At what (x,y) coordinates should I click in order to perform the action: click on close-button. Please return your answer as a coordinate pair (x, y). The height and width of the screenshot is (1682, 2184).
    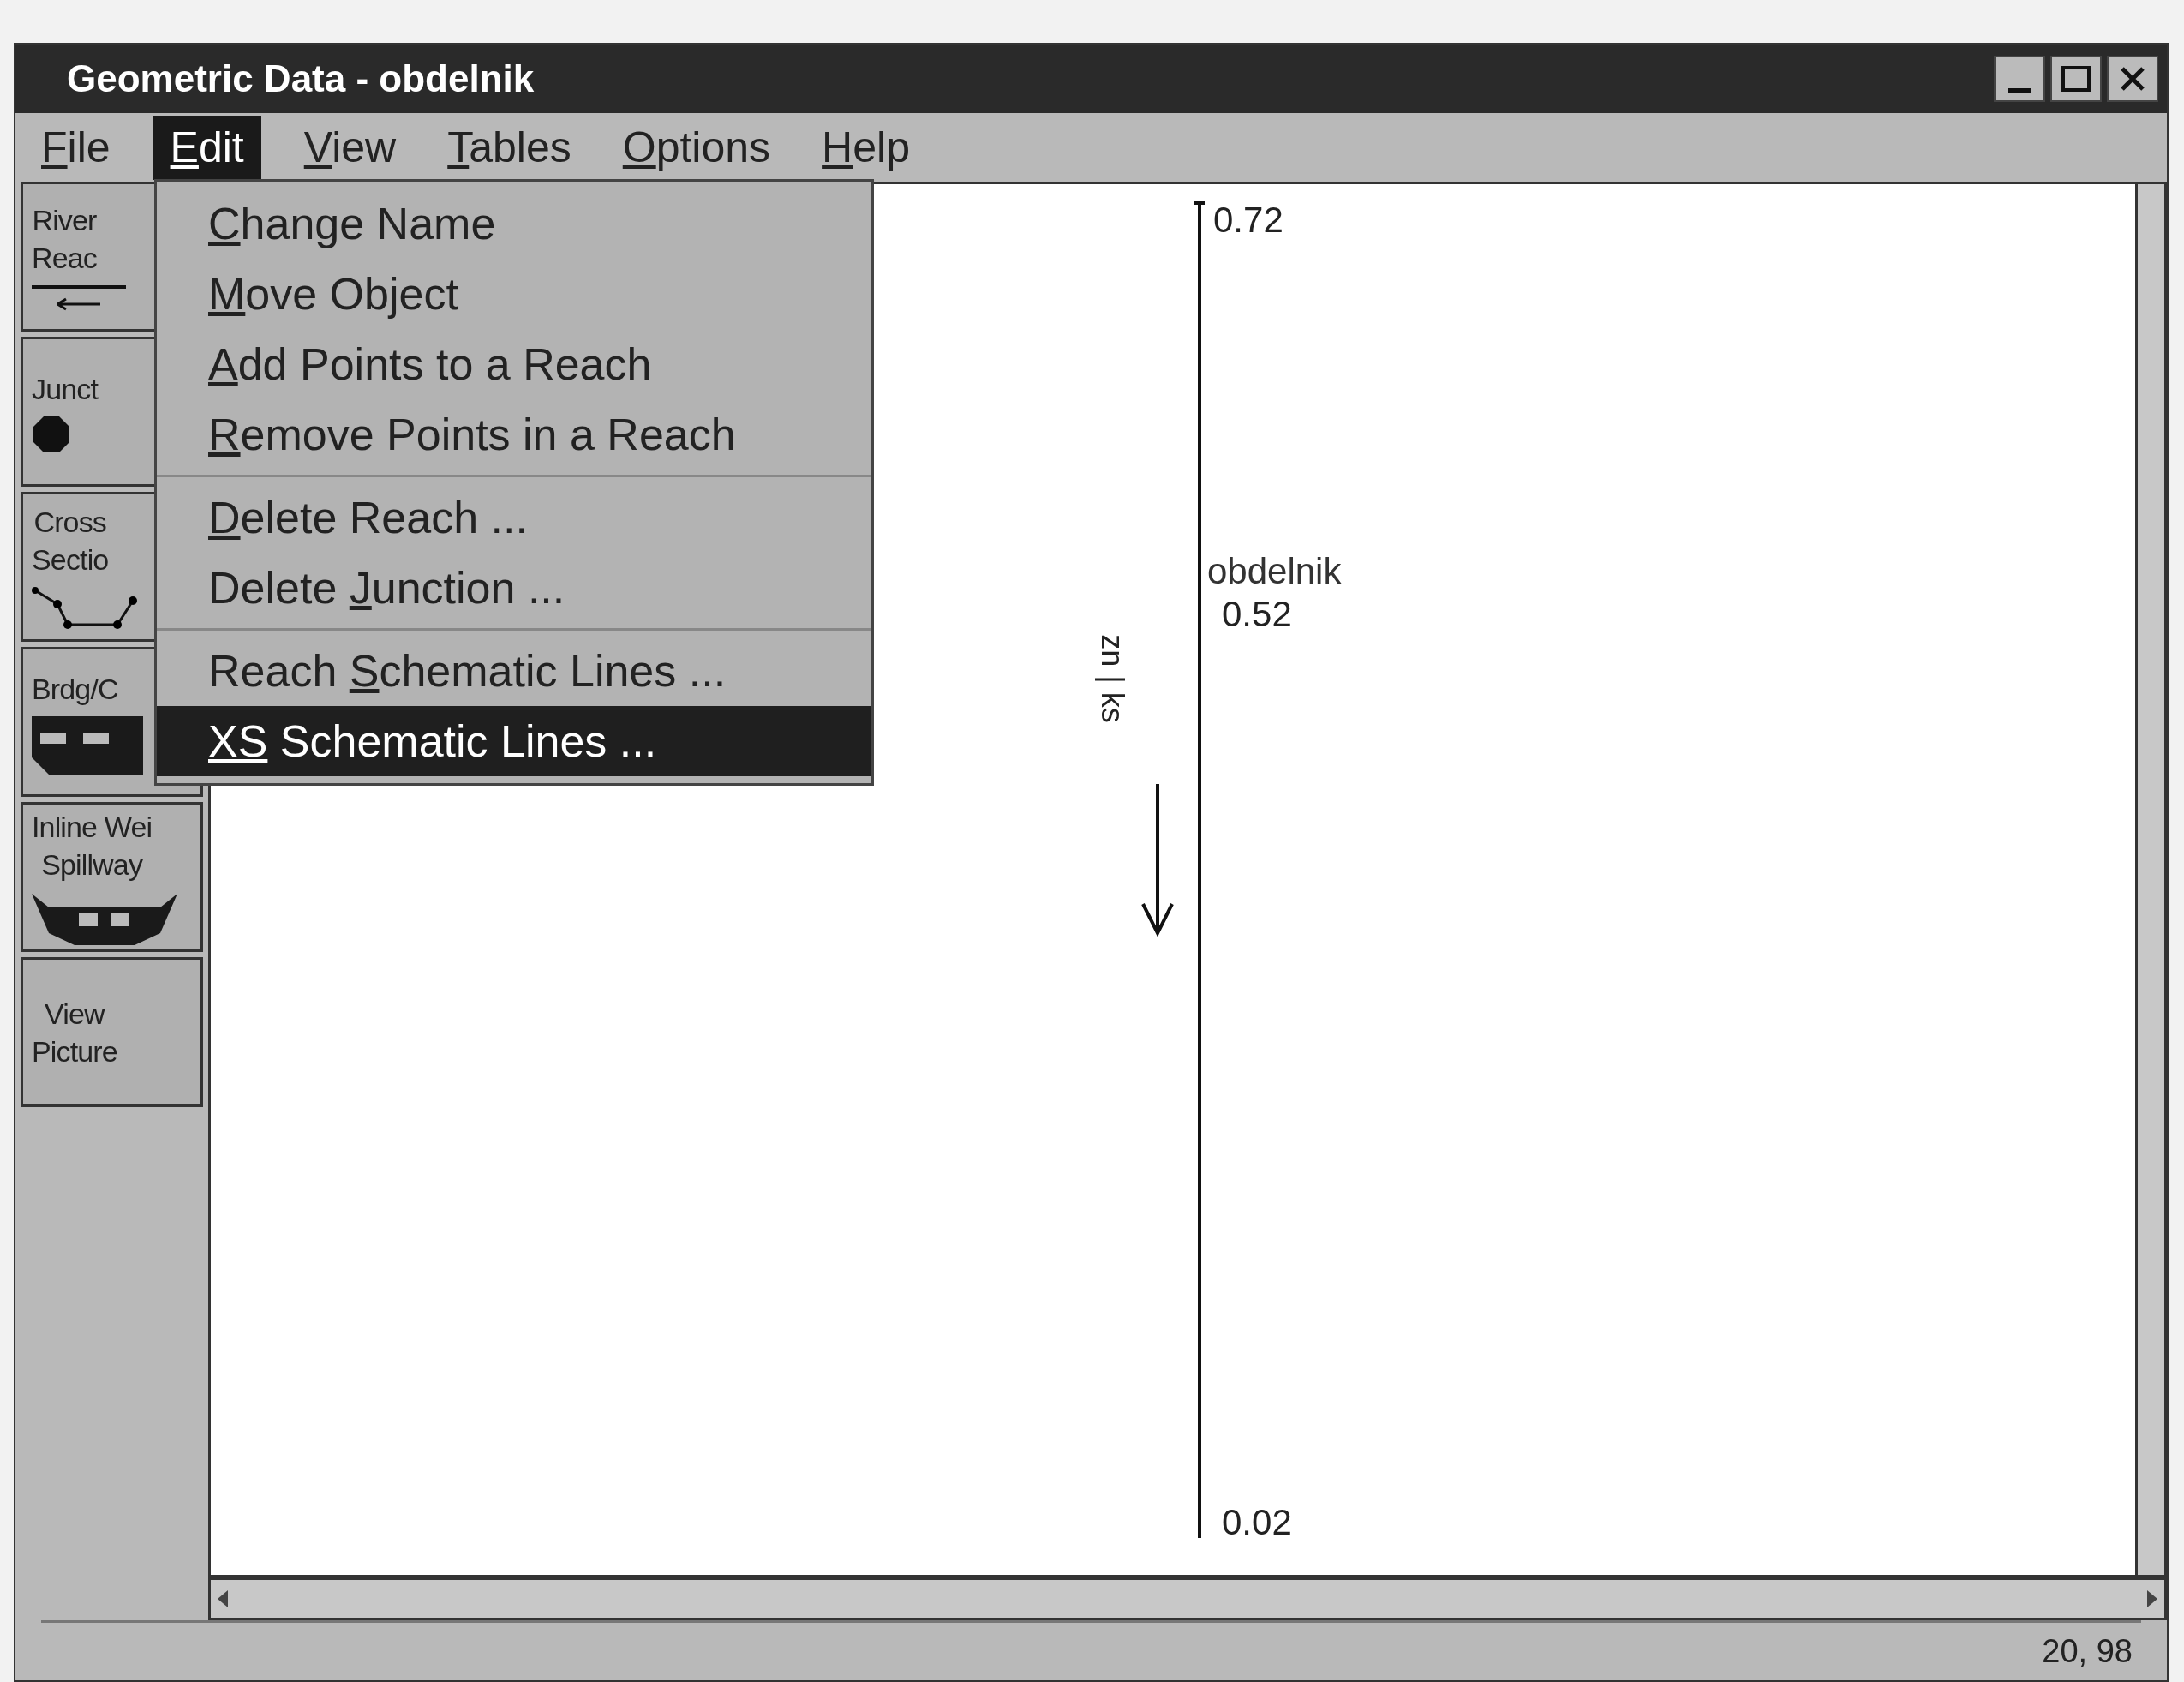
    Looking at the image, I should click on (2132, 79).